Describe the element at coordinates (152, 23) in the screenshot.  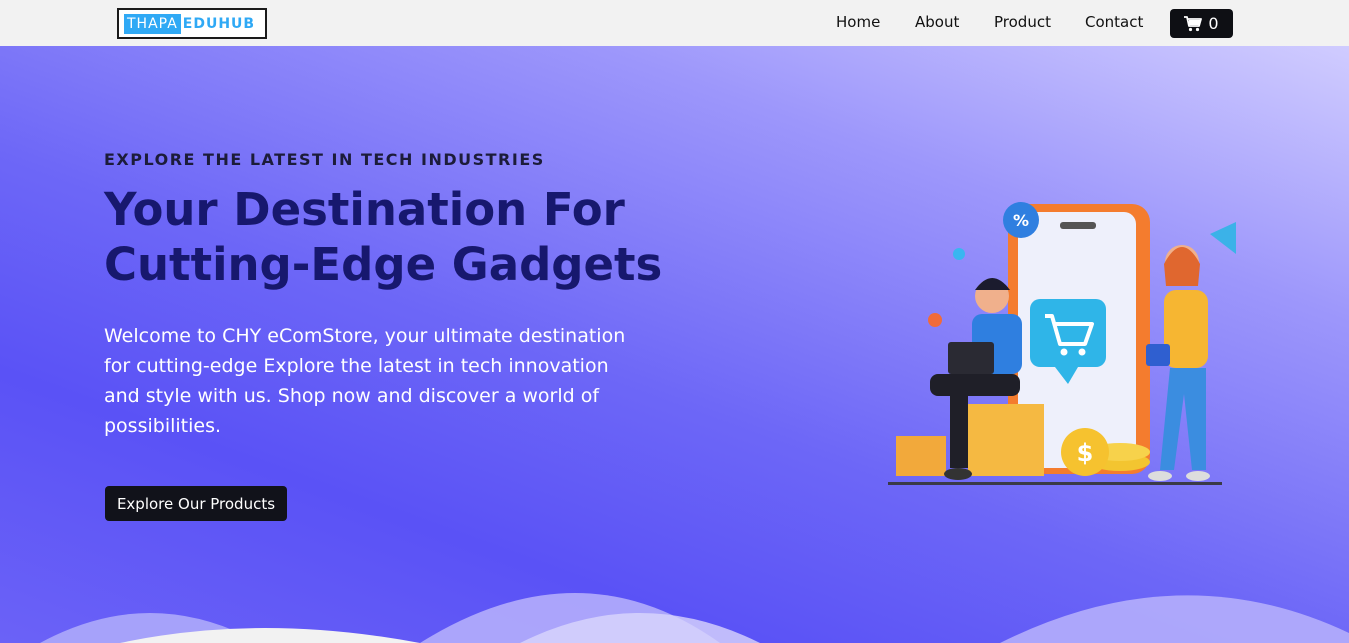
I see `logo-text-thapa: THAPA` at that location.